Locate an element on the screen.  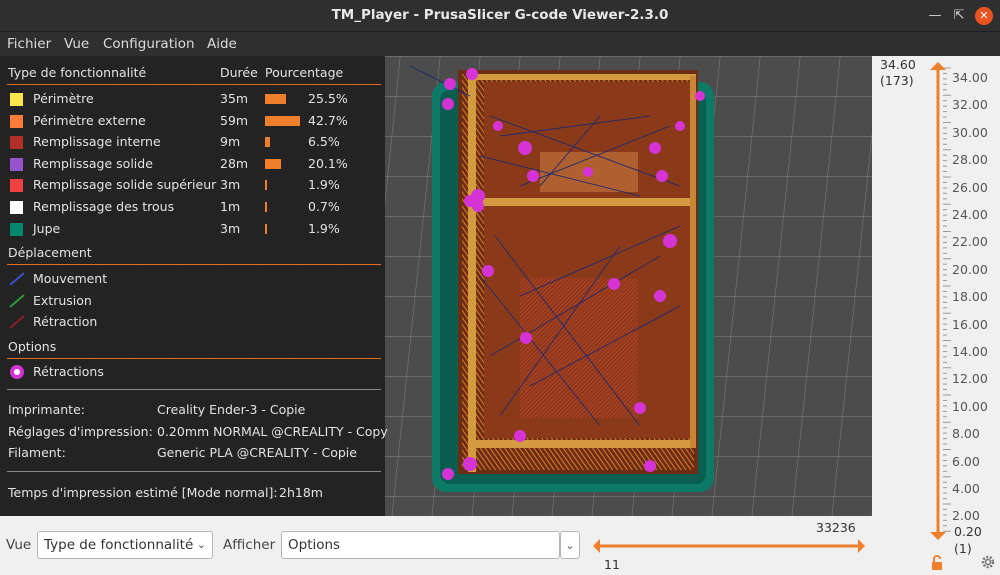
layer-tick-label: 18.00 is located at coordinates (970, 297).